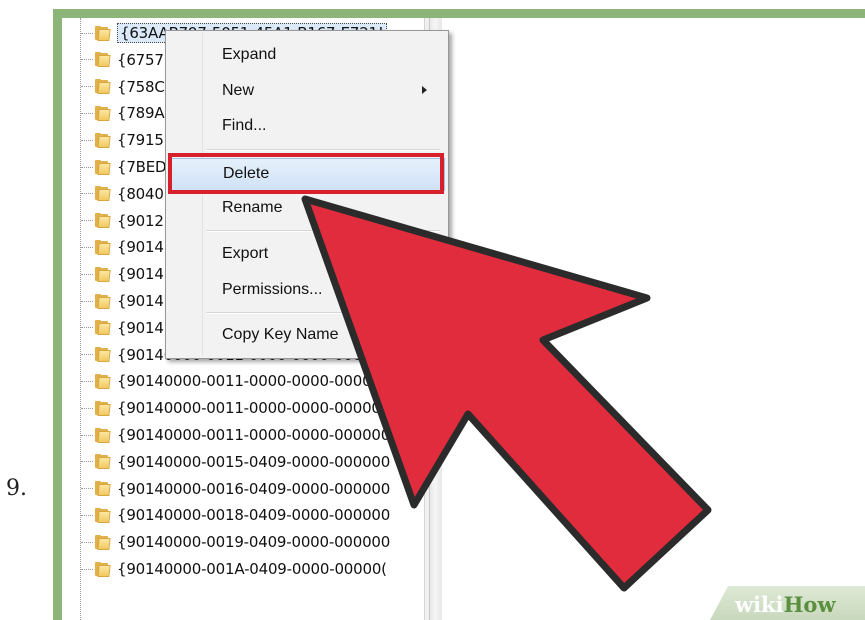 The height and width of the screenshot is (620, 865). I want to click on wikihow-watermark-how: How, so click(809, 604).